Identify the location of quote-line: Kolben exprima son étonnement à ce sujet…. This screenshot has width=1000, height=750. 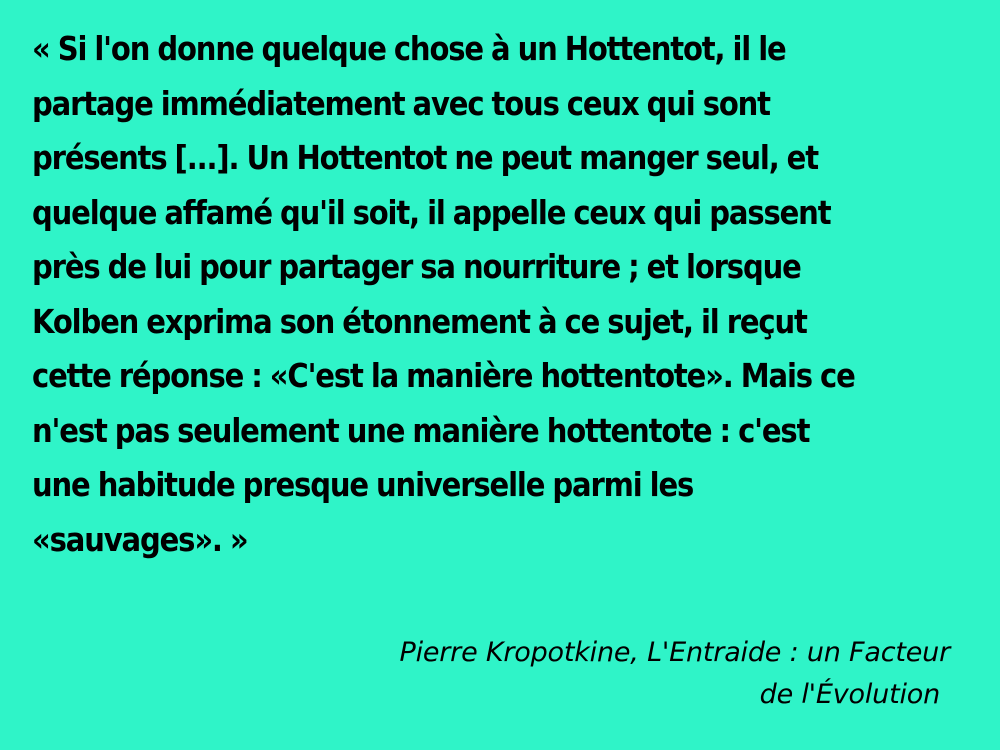
(420, 321).